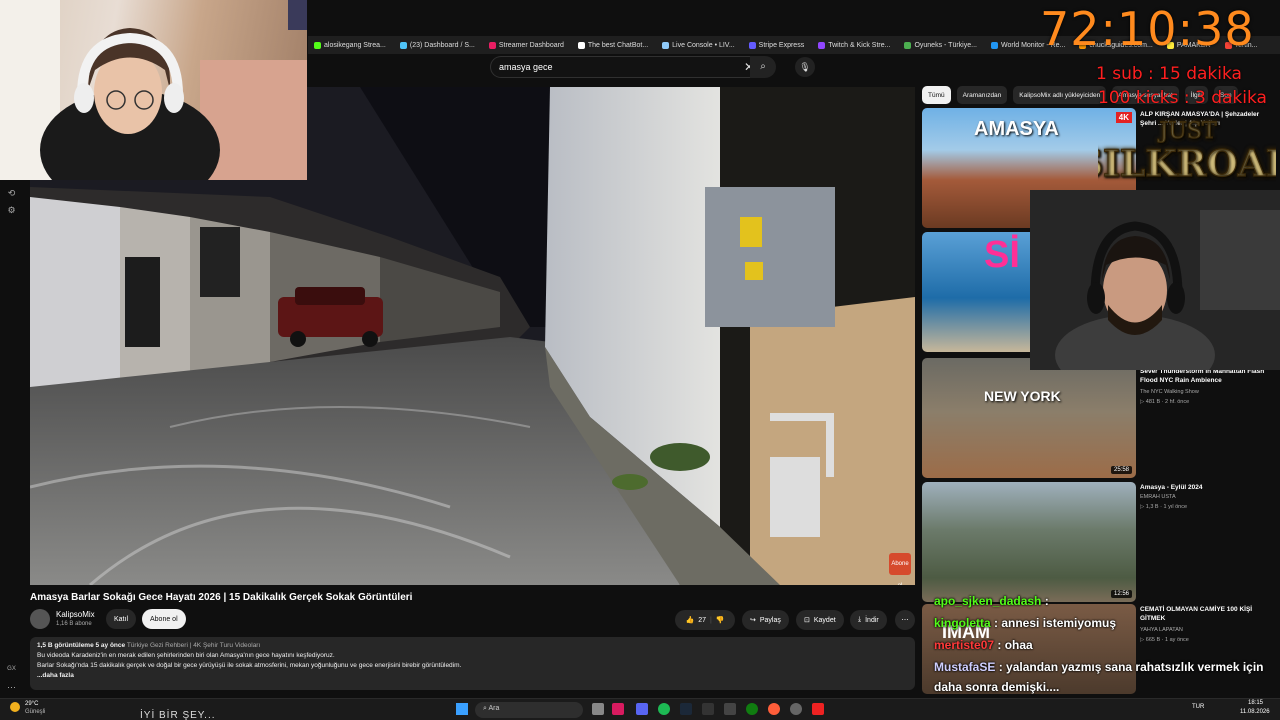 The width and height of the screenshot is (1280, 720). Describe the element at coordinates (1164, 507) in the screenshot. I see `rec-stats-4: ▷ 1,3 B · 1 yıl önce` at that location.